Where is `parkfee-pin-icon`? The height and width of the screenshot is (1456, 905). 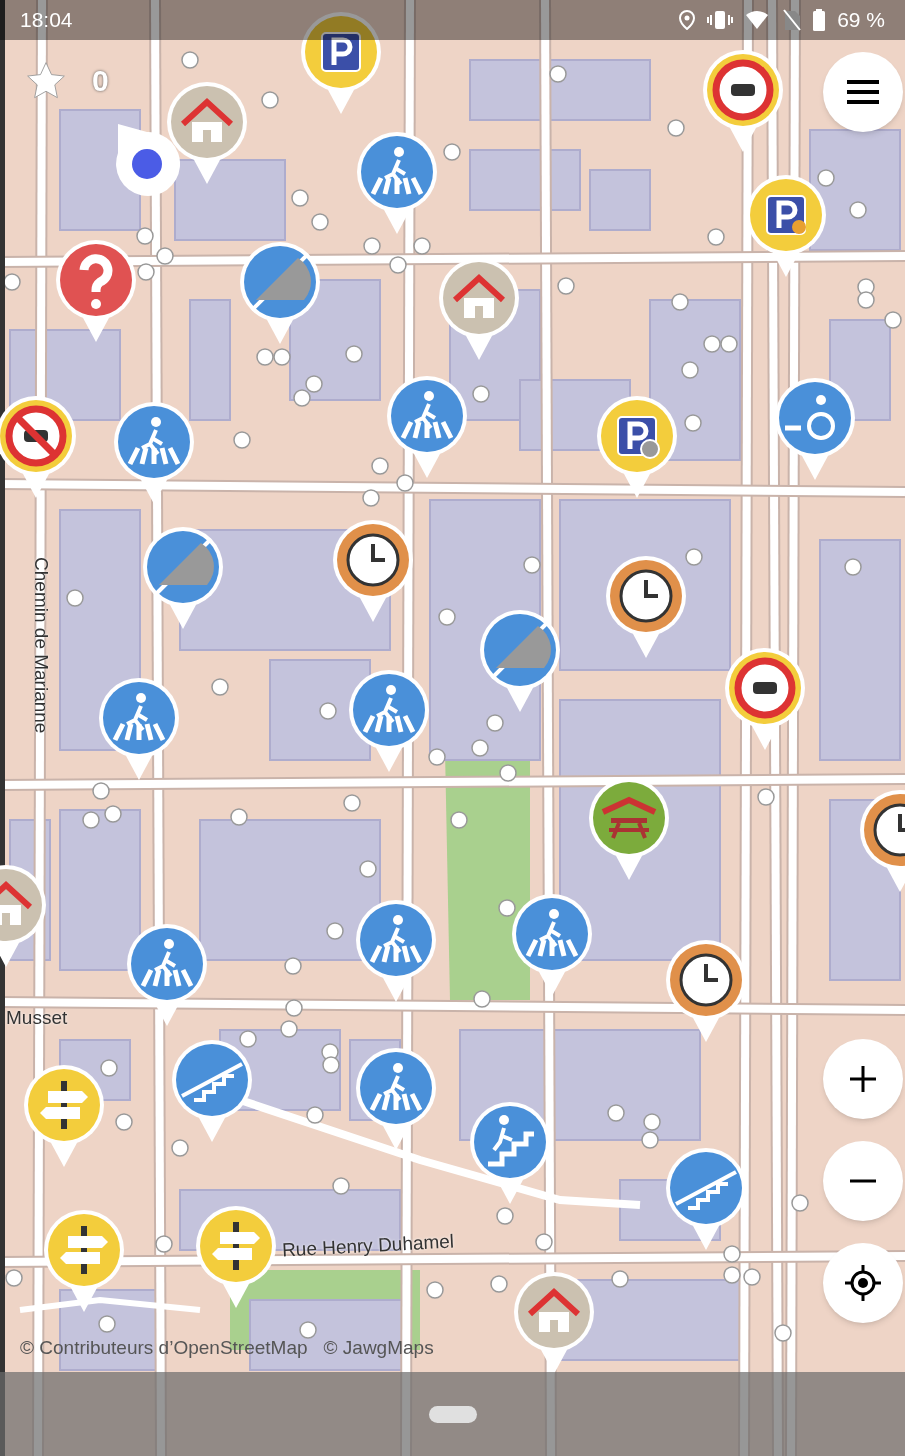 parkfee-pin-icon is located at coordinates (637, 447).